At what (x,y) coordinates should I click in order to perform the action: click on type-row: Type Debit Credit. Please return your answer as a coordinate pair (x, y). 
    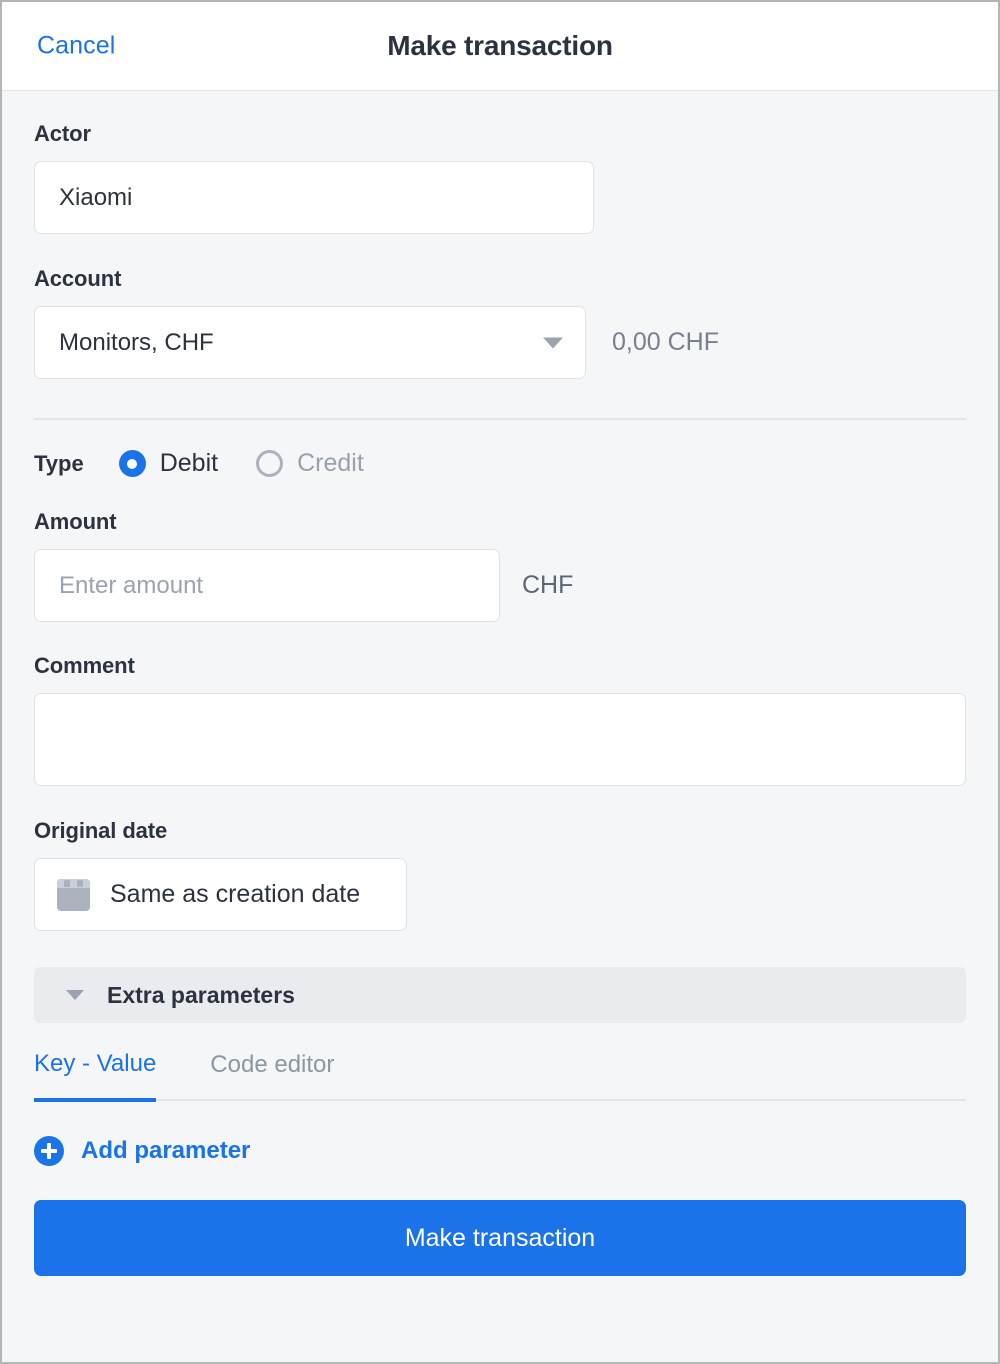
    Looking at the image, I should click on (500, 463).